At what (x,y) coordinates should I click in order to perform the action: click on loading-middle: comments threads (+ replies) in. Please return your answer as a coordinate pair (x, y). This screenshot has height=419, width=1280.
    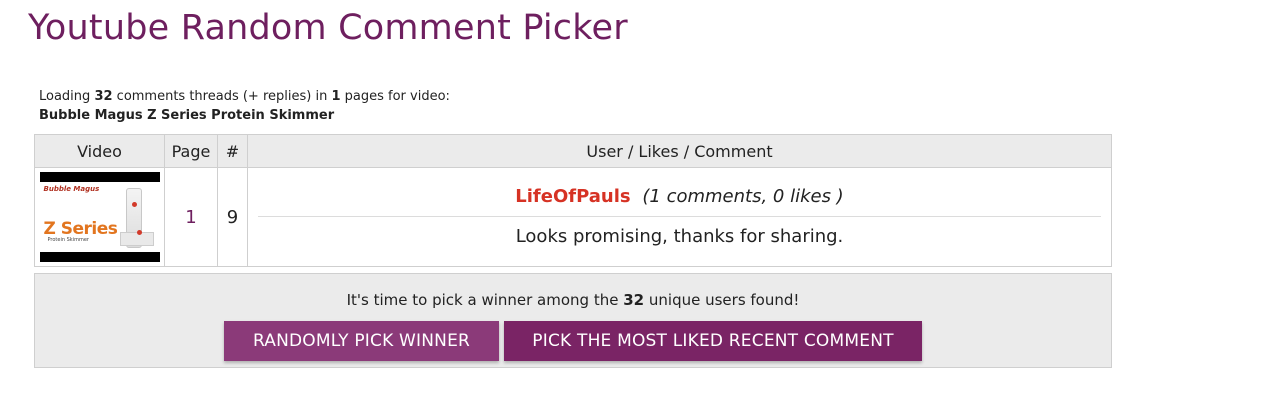
    Looking at the image, I should click on (222, 96).